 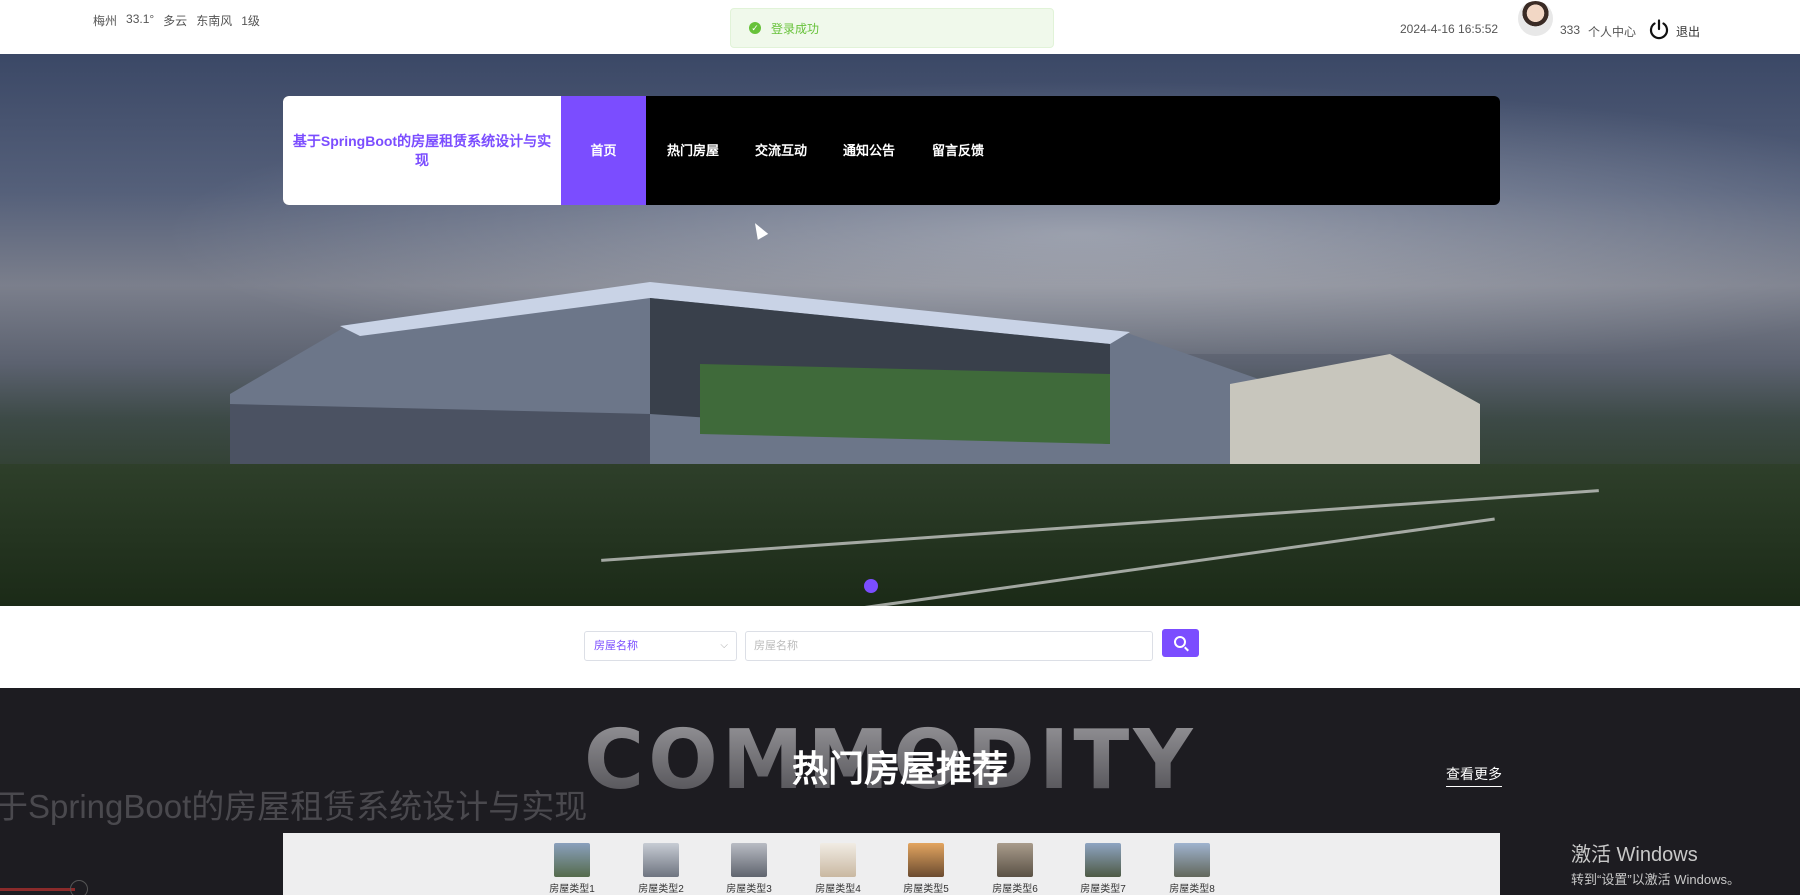 I want to click on username: 333, so click(x=1570, y=30).